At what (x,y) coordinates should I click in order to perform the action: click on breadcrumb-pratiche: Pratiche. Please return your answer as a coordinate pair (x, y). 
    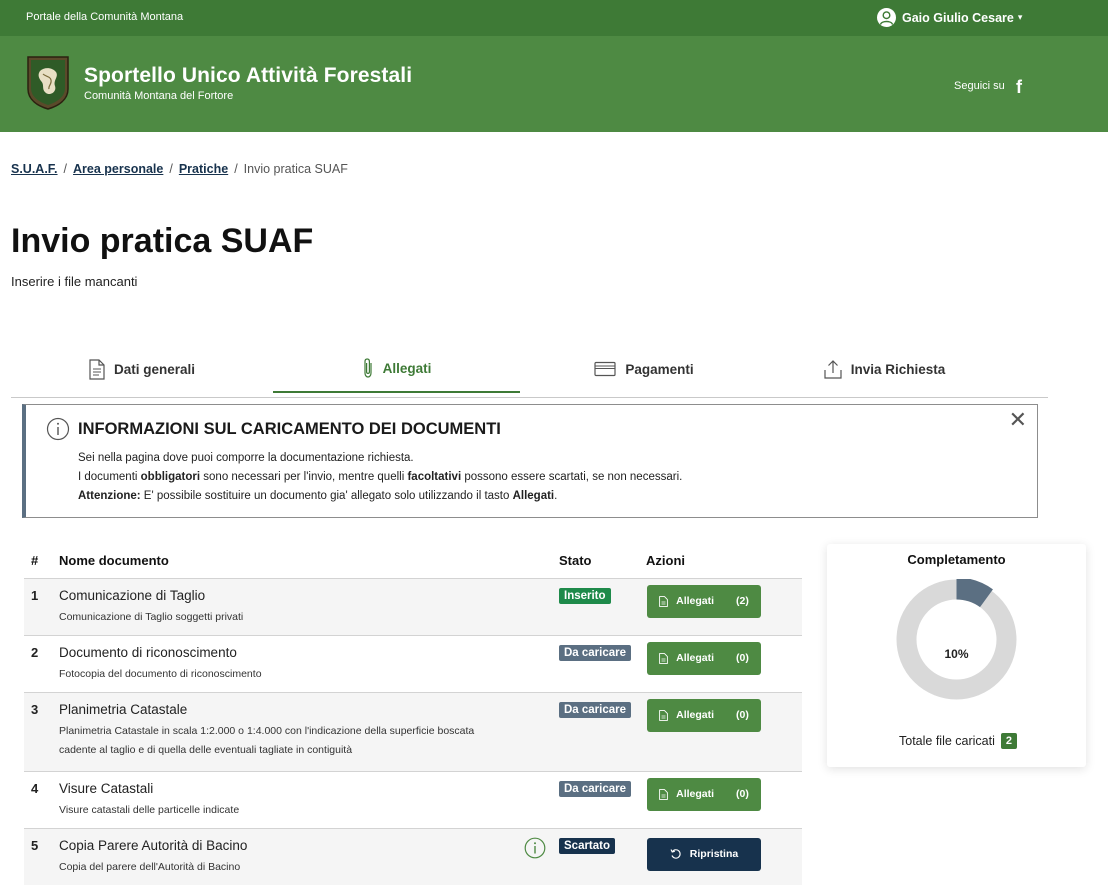
    Looking at the image, I should click on (203, 169).